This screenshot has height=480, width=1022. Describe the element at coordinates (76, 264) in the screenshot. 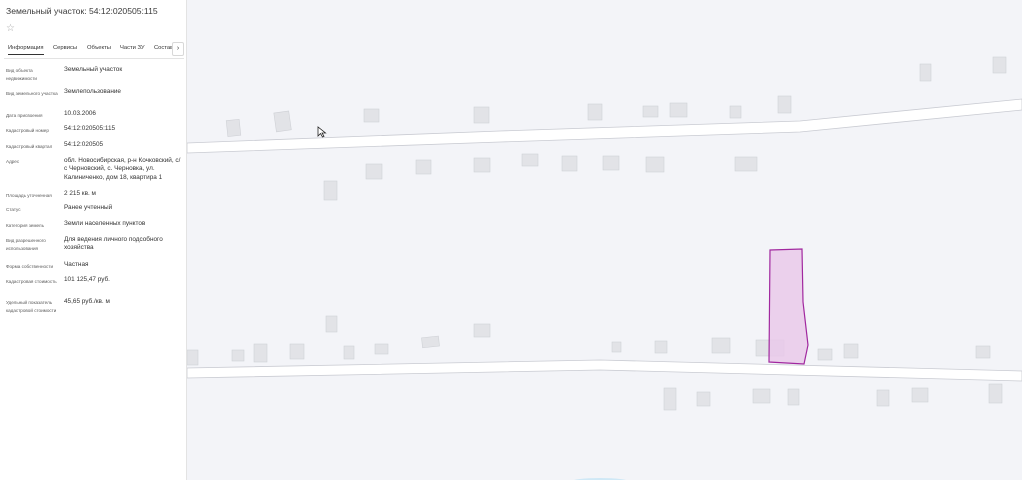

I see `field-value-ownership: Частная` at that location.